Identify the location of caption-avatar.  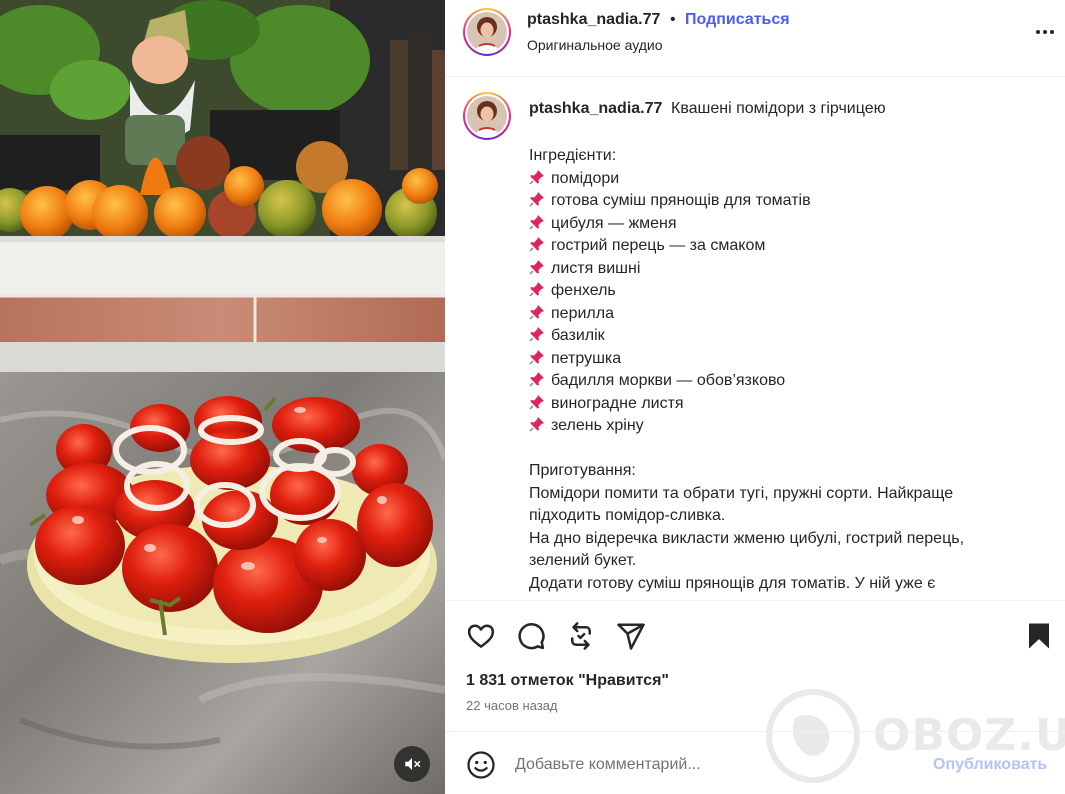
(487, 116).